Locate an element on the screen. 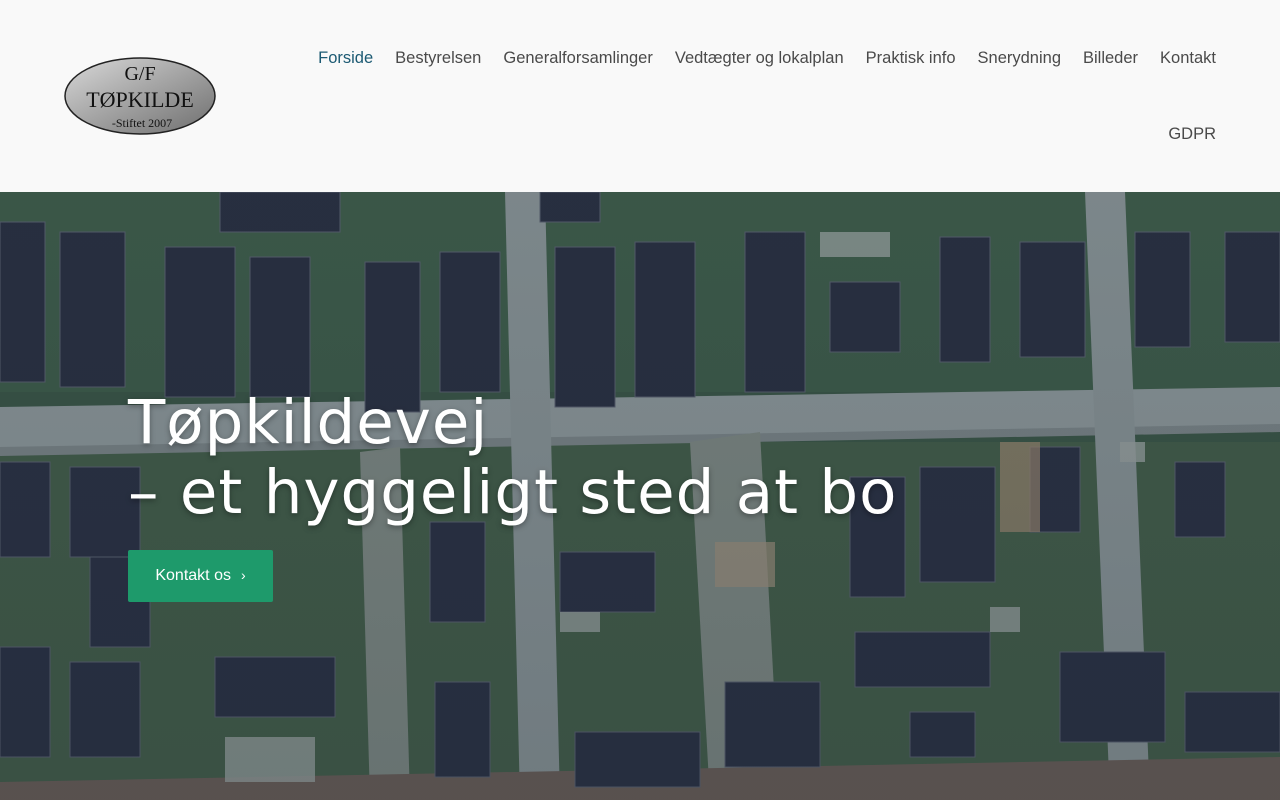 This screenshot has width=1280, height=800. nav-item-generalforsamlinger: Generalforsamlinger is located at coordinates (577, 58).